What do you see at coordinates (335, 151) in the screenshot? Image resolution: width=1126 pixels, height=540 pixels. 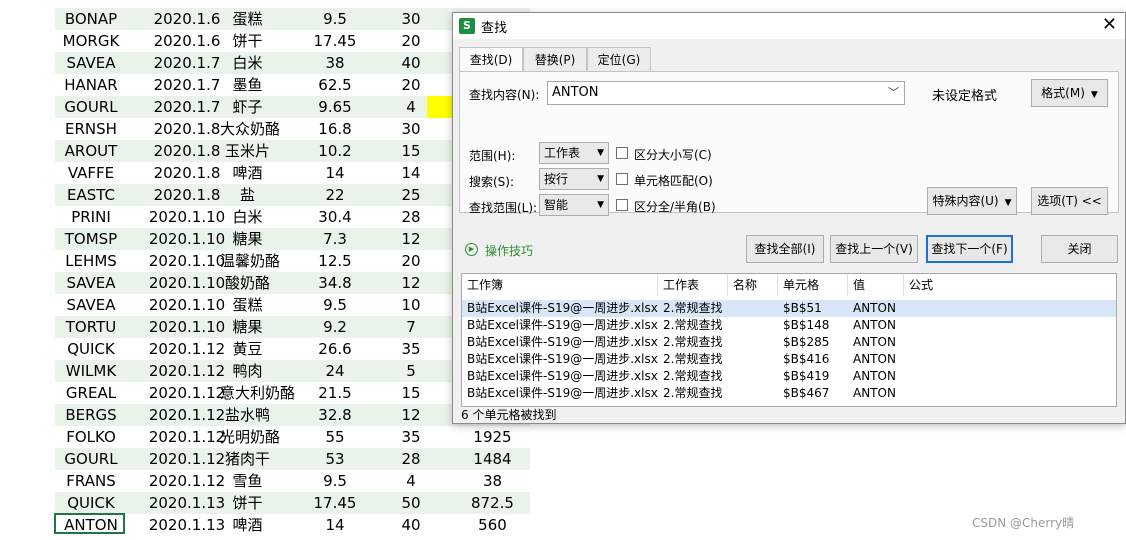 I see `sheet-cell: 10.2` at bounding box center [335, 151].